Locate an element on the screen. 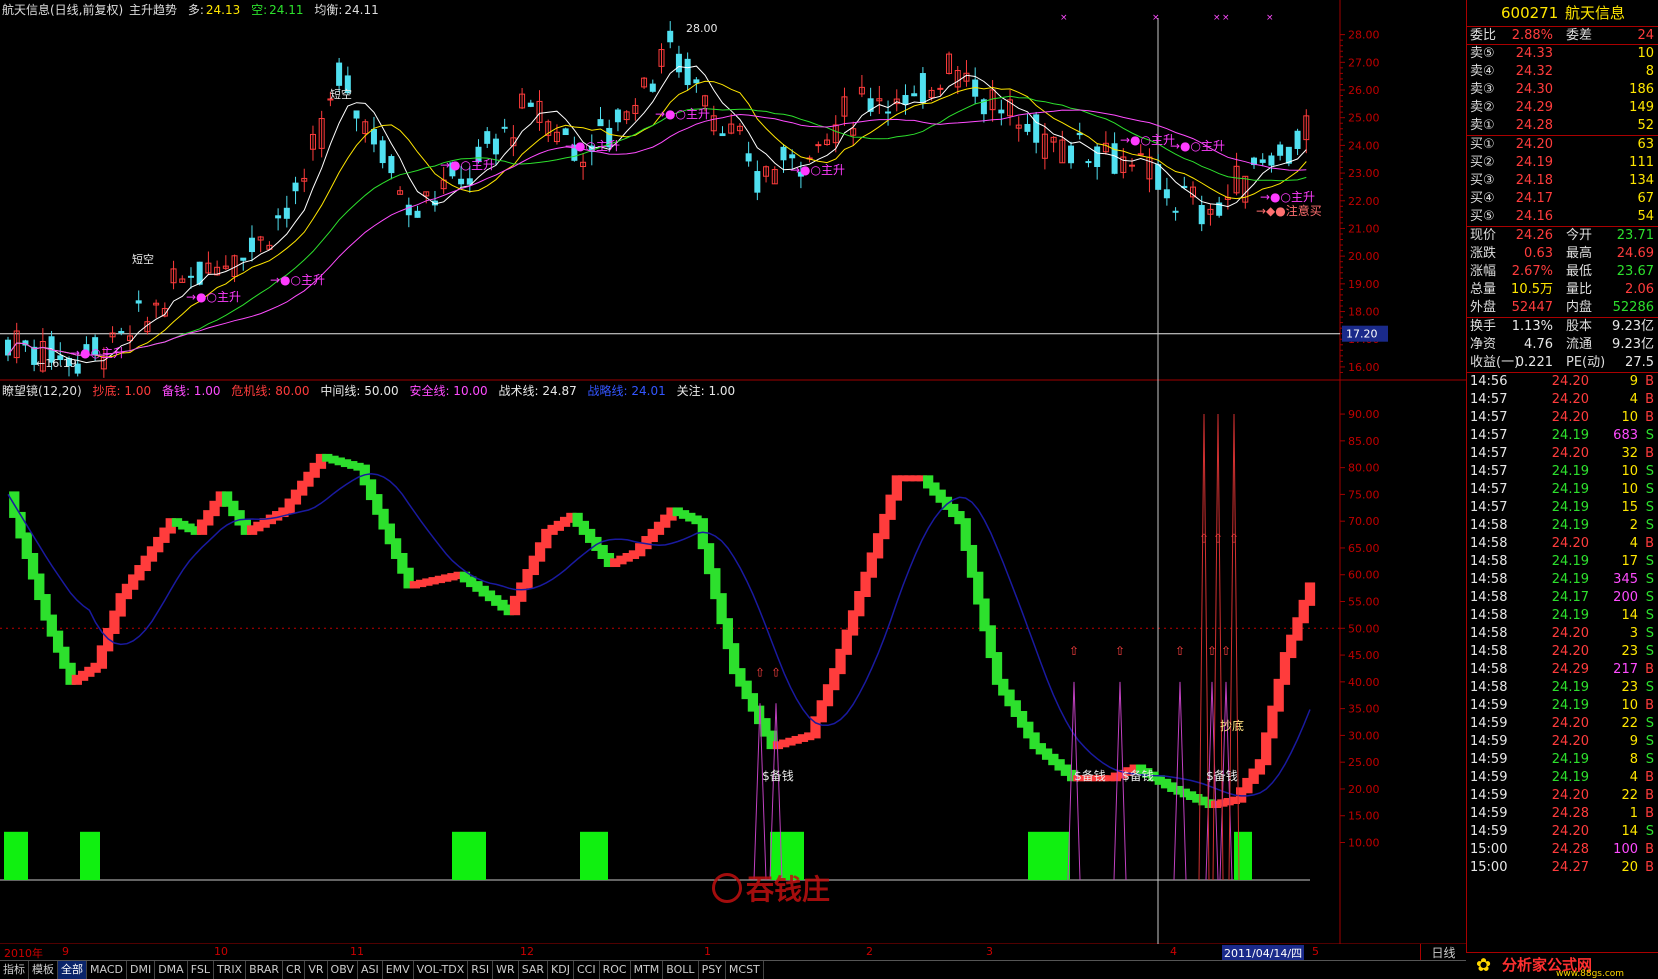  tab-brar: BRAR is located at coordinates (265, 970).